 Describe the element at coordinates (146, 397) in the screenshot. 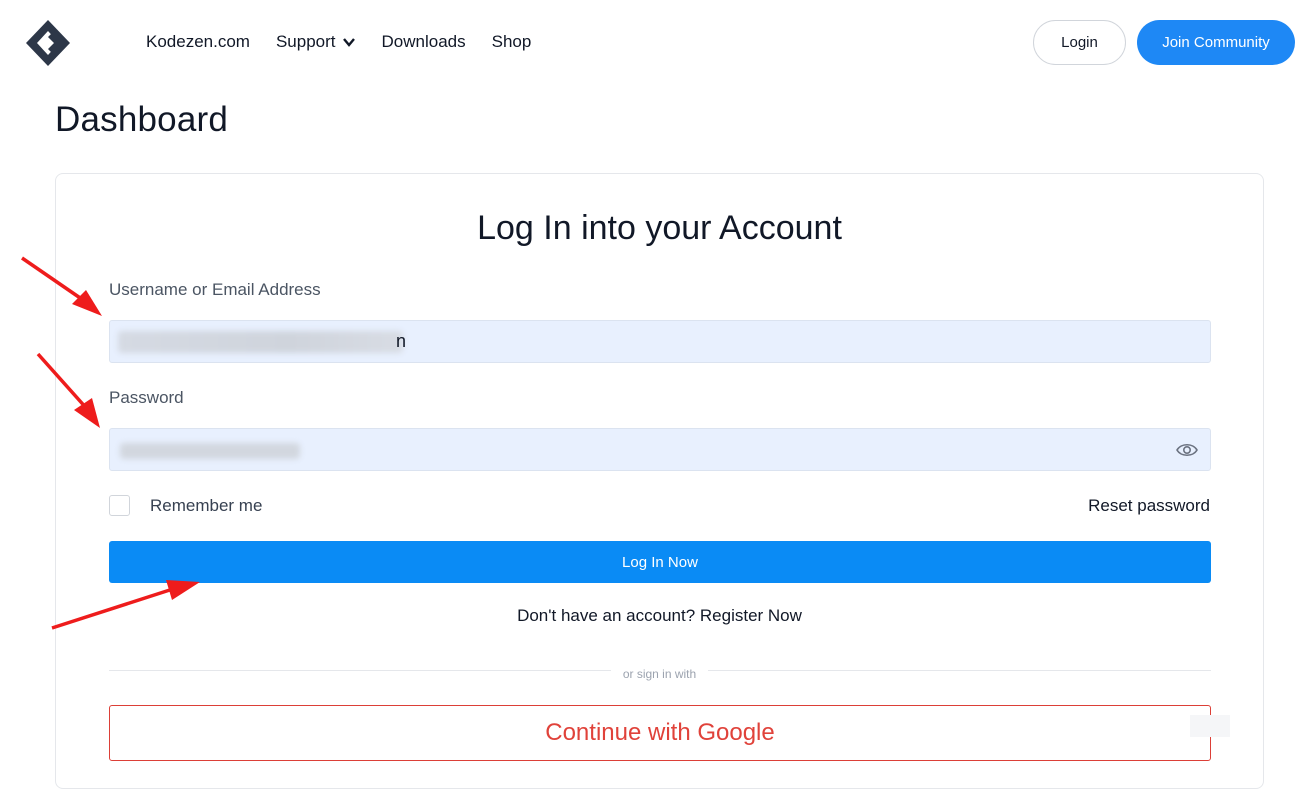

I see `password-label: Password` at that location.